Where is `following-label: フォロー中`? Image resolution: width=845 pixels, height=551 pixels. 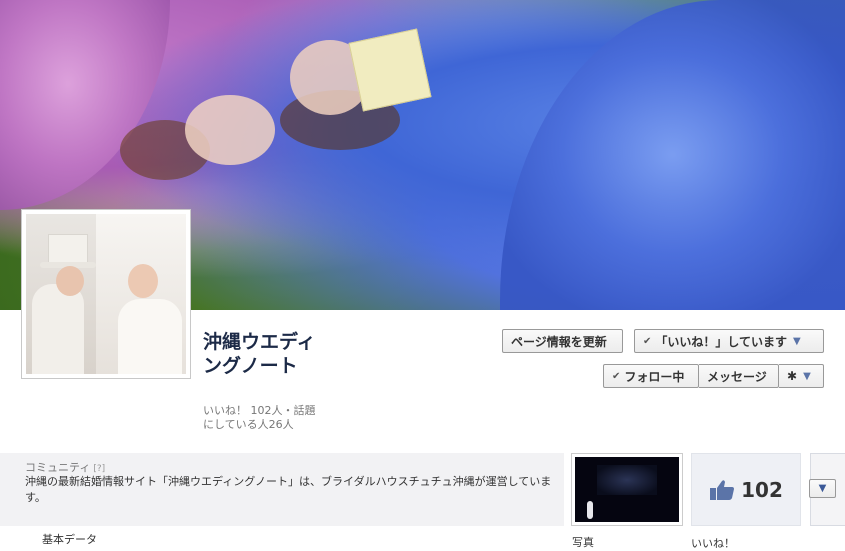
following-label: フォロー中 is located at coordinates (654, 376).